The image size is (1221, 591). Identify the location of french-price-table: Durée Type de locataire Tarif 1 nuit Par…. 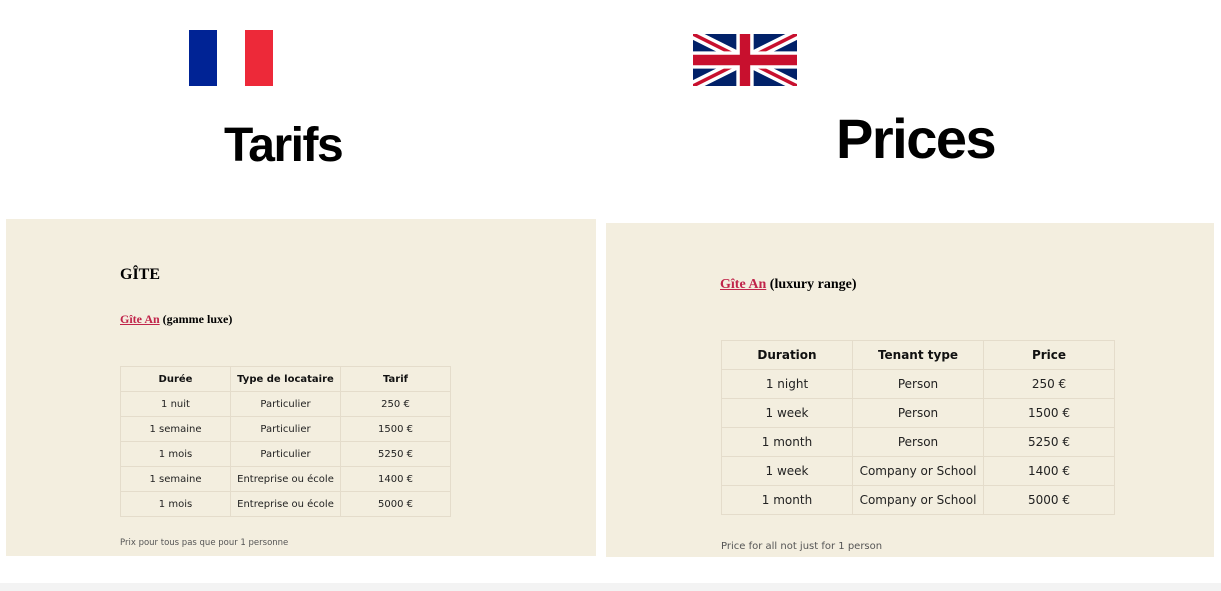
(285, 441).